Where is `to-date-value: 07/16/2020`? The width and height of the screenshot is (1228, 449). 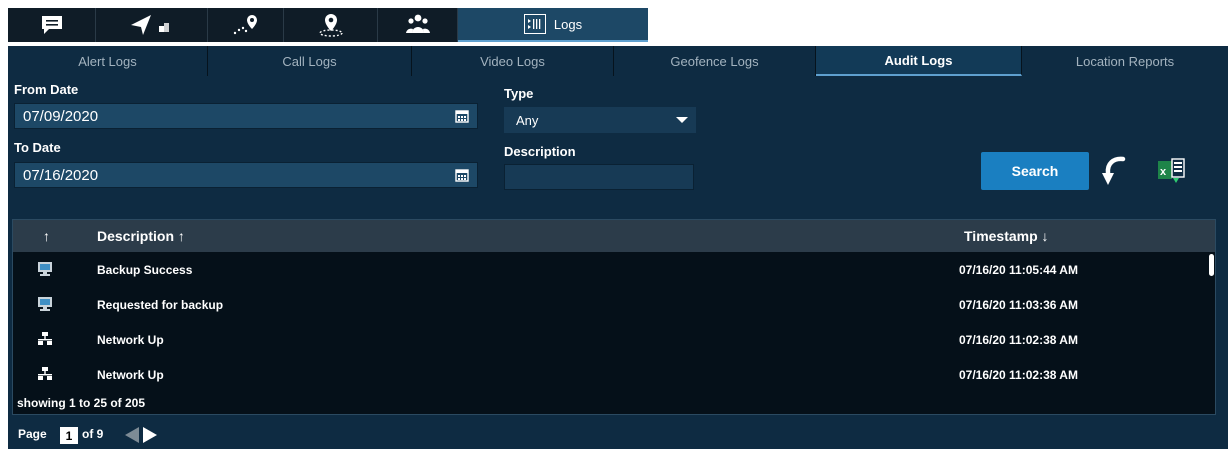
to-date-value: 07/16/2020 is located at coordinates (61, 175).